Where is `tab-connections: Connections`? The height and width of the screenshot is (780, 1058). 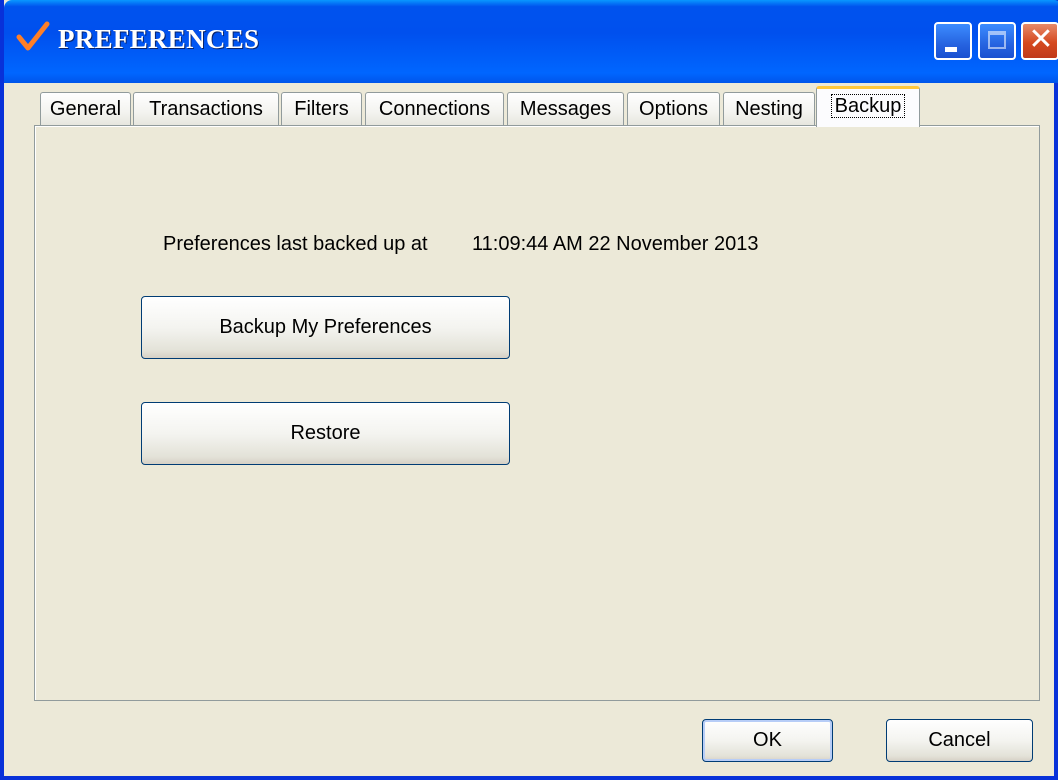 tab-connections: Connections is located at coordinates (434, 109).